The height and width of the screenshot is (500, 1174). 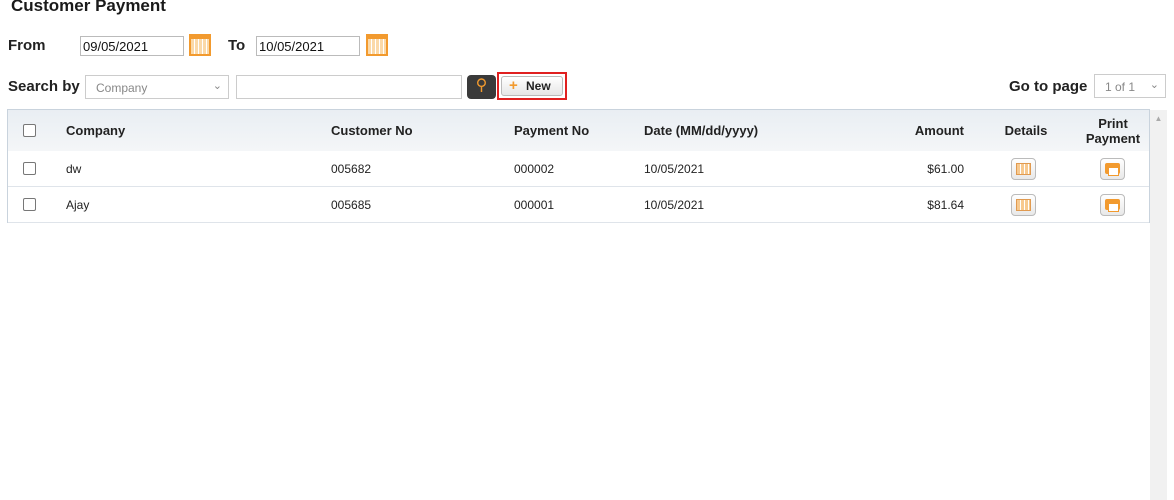 I want to click on cell-amount: $81.64, so click(x=945, y=204).